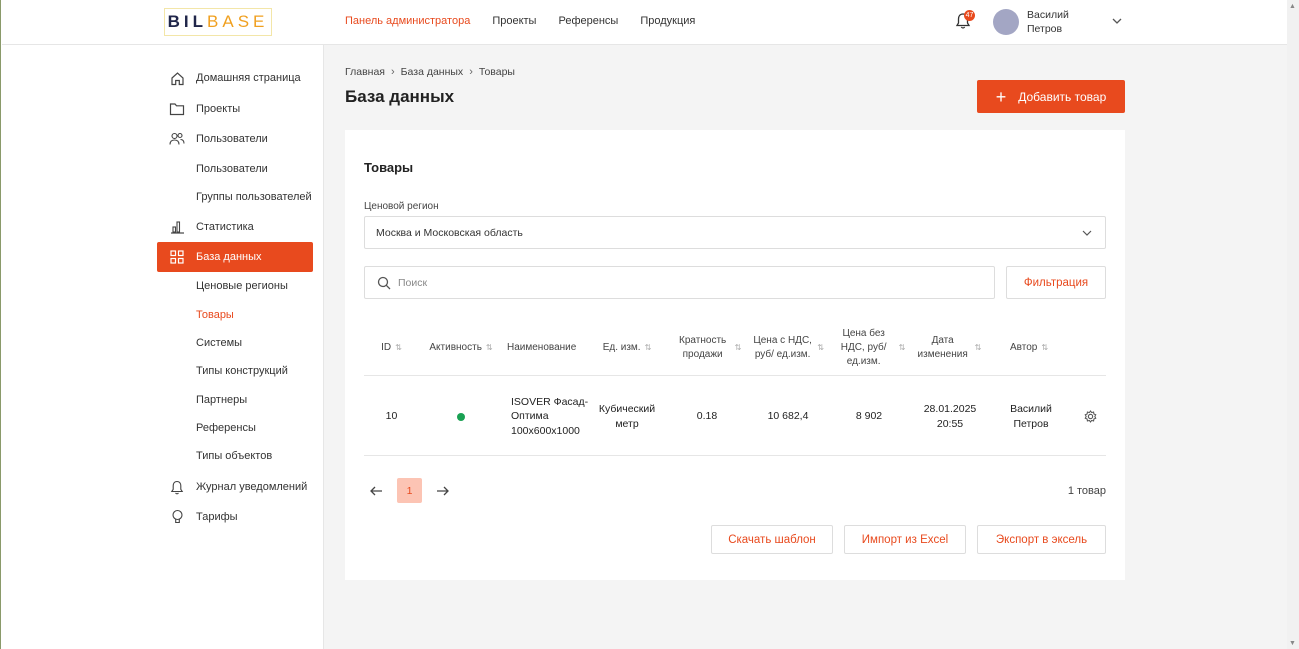 This screenshot has height=649, width=1299. Describe the element at coordinates (1090, 416) in the screenshot. I see `row-settings-button` at that location.